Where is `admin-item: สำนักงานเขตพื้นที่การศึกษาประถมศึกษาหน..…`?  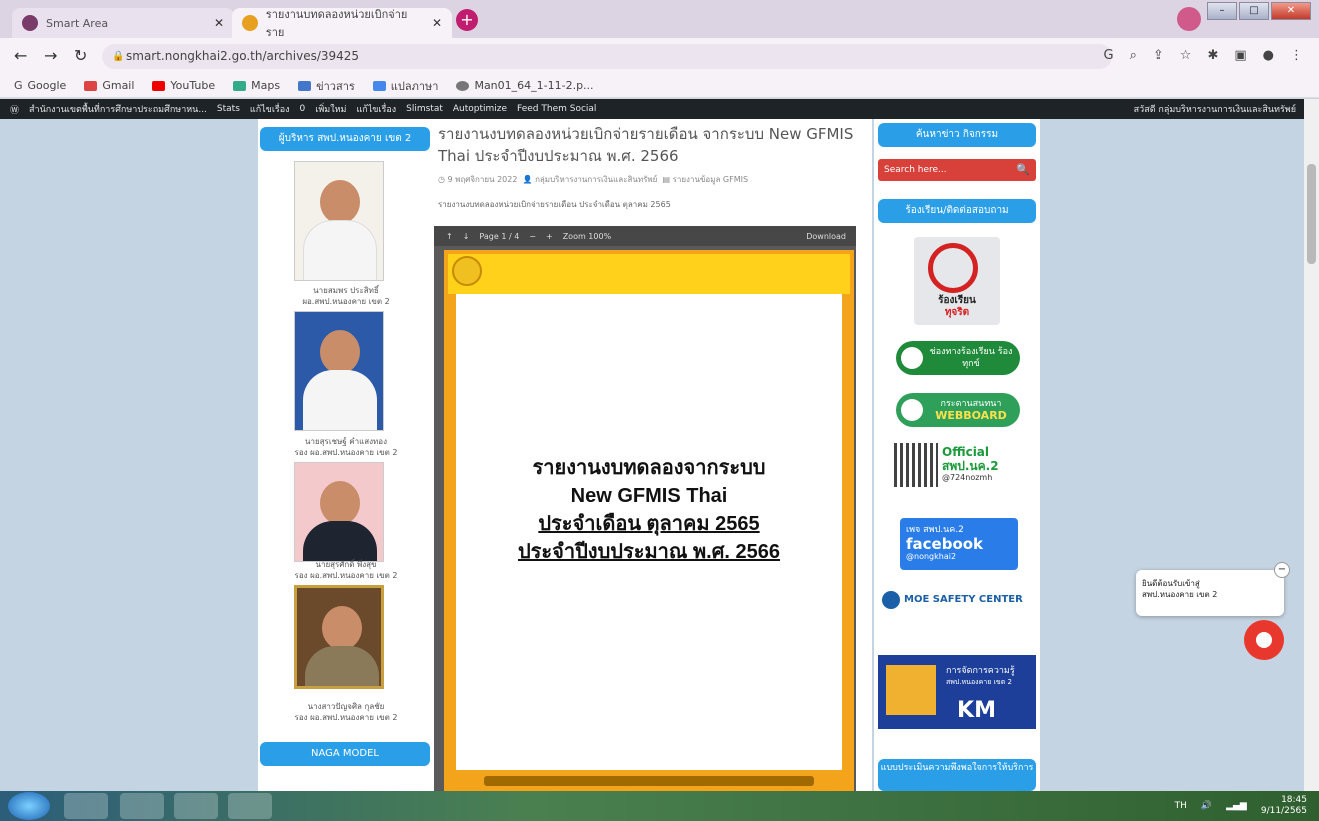
admin-item: สำนักงานเขตพื้นที่การศึกษาประถมศึกษาหน..… is located at coordinates (118, 109).